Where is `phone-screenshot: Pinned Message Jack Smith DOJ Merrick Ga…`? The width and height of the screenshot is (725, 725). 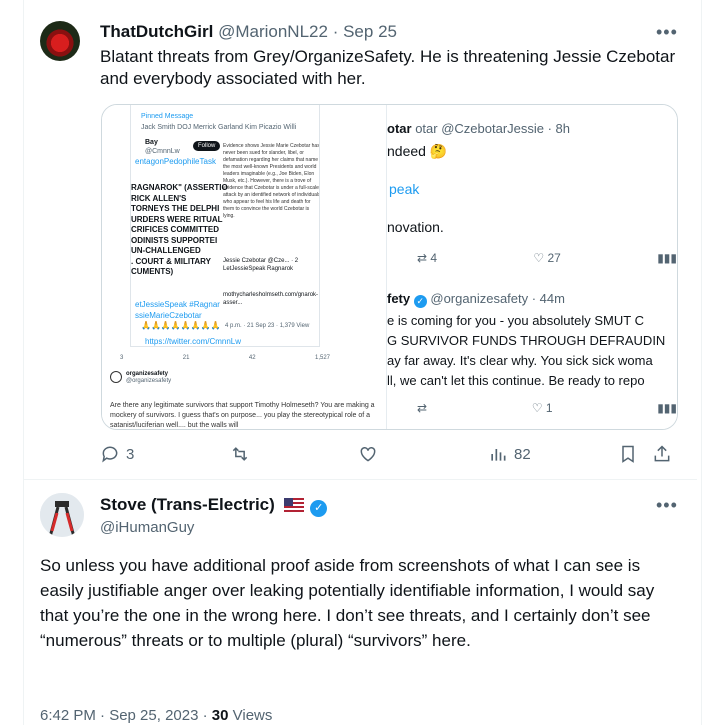
phone-screenshot: Pinned Message Jack Smith DOJ Merrick Ga… is located at coordinates (225, 226).